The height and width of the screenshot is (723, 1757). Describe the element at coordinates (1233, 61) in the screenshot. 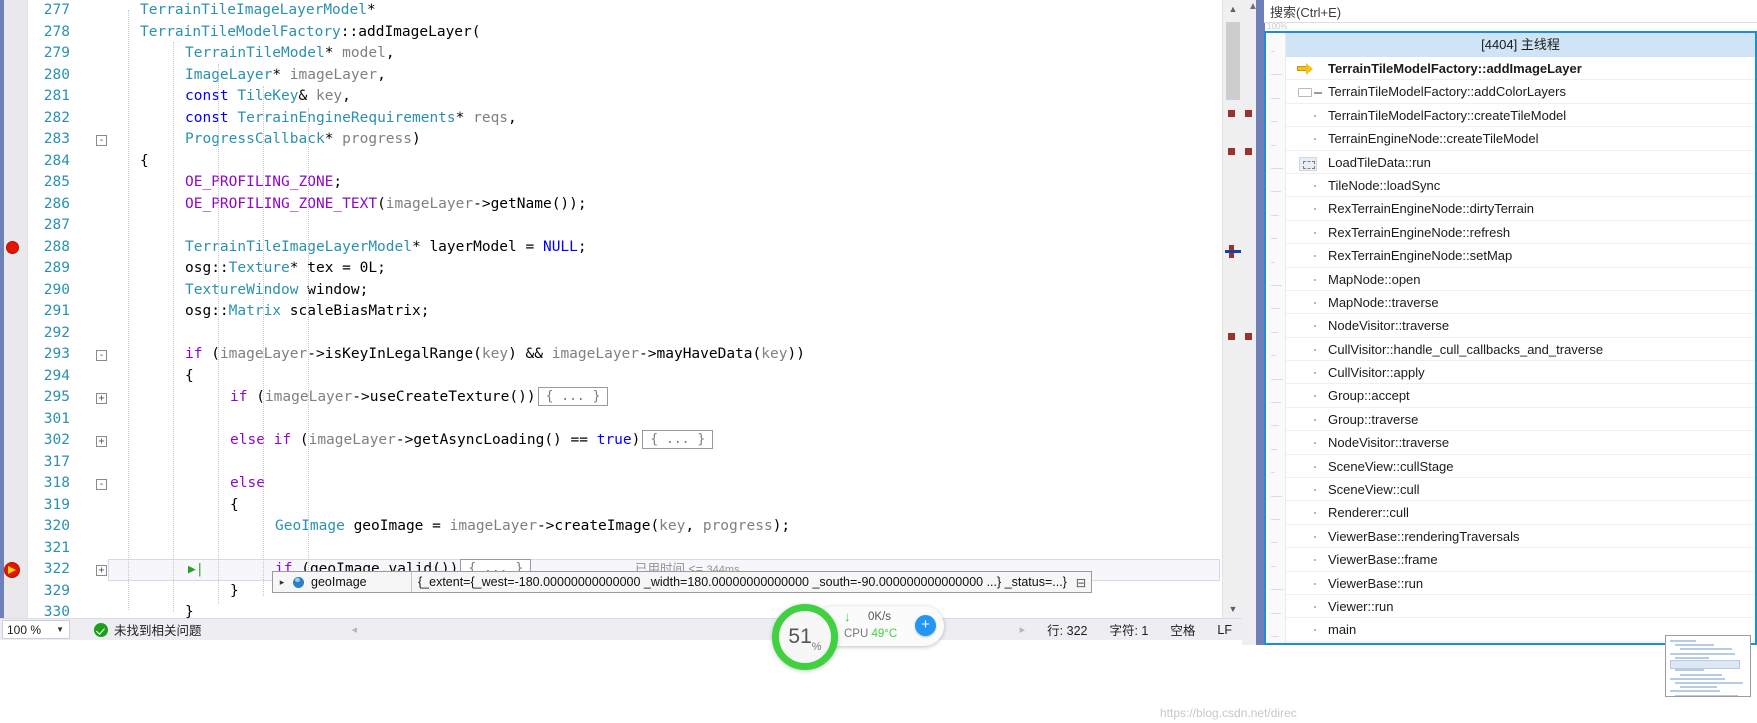

I see `scrollbar-thumb` at that location.